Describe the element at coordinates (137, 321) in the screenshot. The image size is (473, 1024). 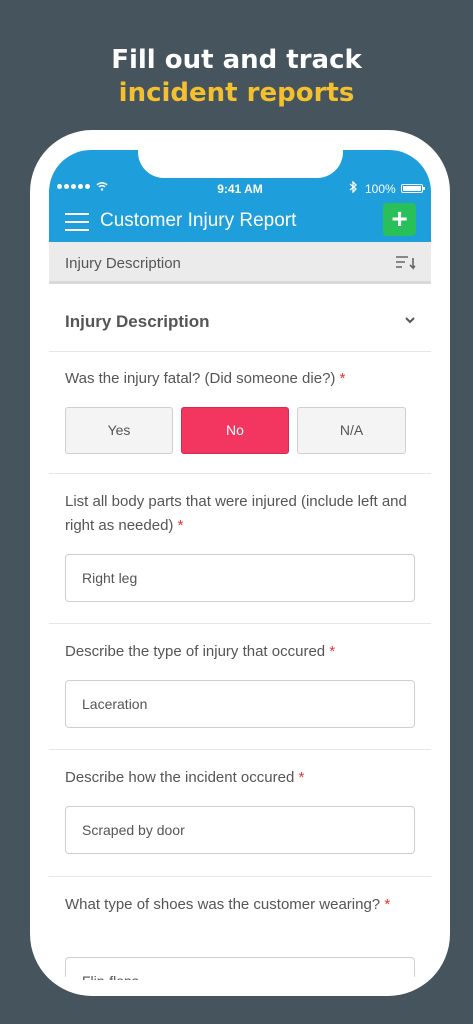
I see `section-title: Injury Description` at that location.